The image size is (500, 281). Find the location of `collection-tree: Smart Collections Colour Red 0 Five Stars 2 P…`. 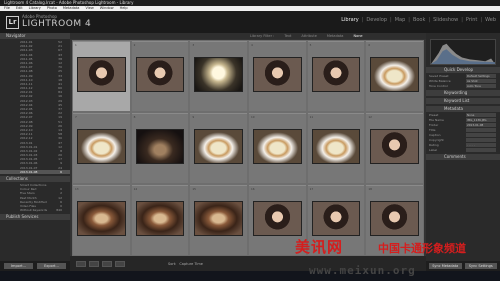

collection-tree: Smart Collections Colour Red 0 Five Stars 2 P… is located at coordinates (35, 197).